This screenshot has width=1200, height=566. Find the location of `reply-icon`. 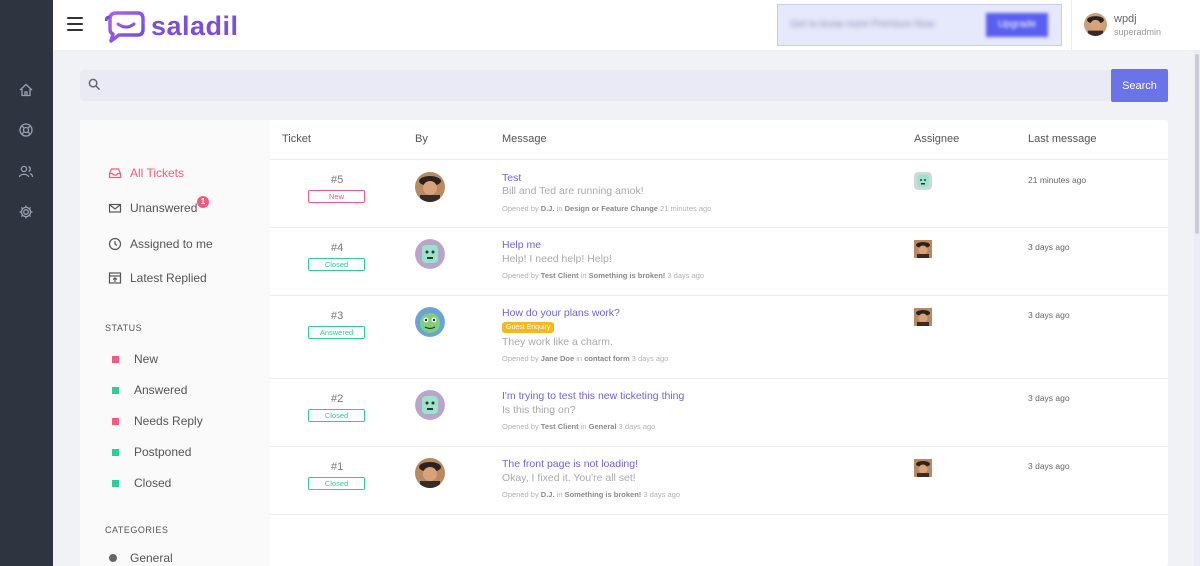

reply-icon is located at coordinates (115, 278).